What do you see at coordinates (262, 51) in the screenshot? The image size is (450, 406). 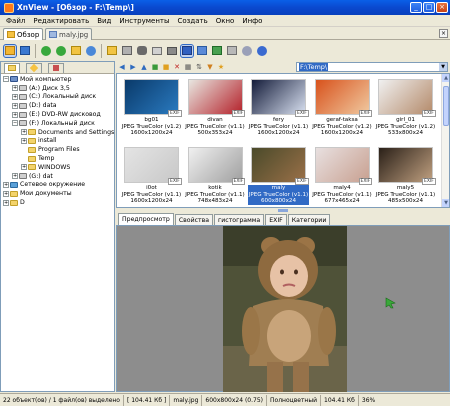 I see `help-icon` at bounding box center [262, 51].